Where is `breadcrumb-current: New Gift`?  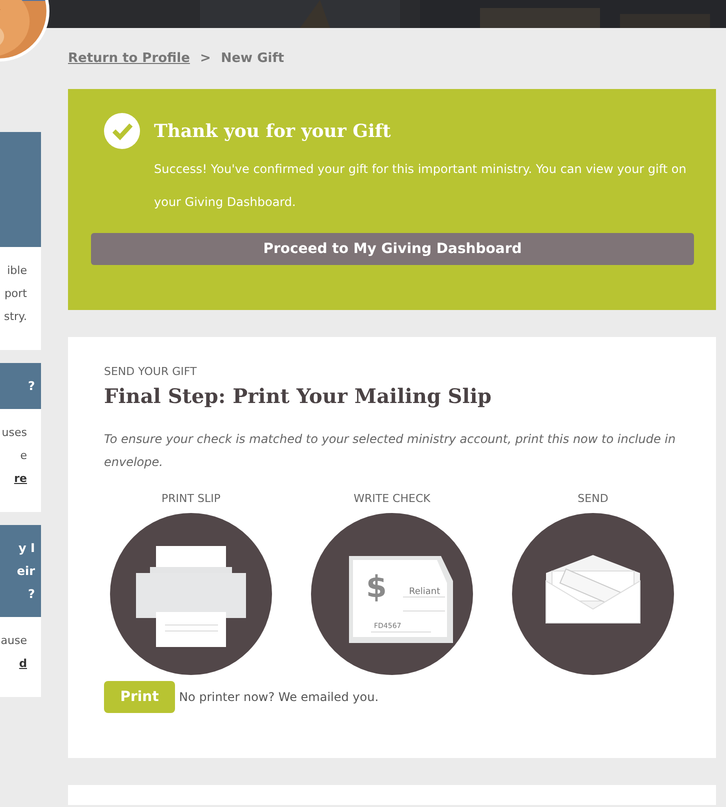
breadcrumb-current: New Gift is located at coordinates (252, 58).